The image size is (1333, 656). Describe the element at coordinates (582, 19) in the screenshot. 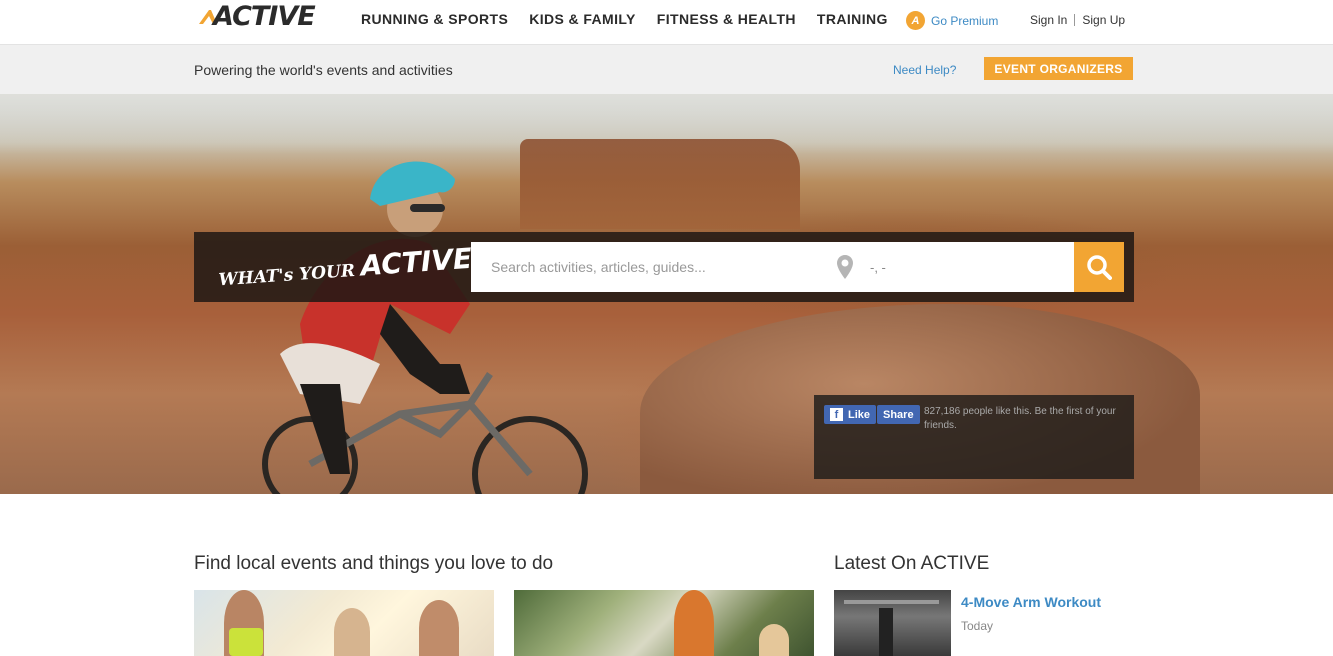

I see `nav-kids-family: KIDS & FAMILY` at that location.